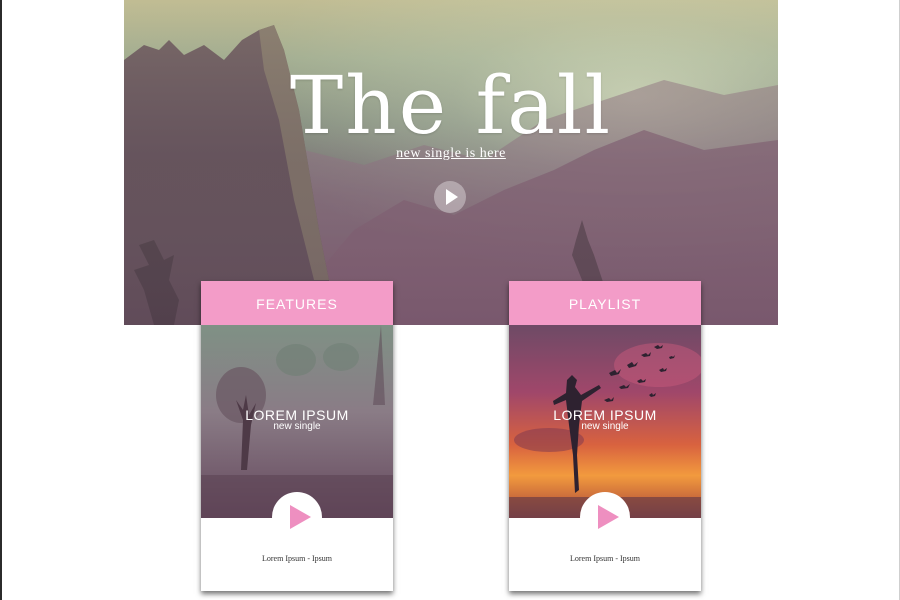 The width and height of the screenshot is (900, 600). What do you see at coordinates (451, 105) in the screenshot?
I see `hero-title: The fall` at bounding box center [451, 105].